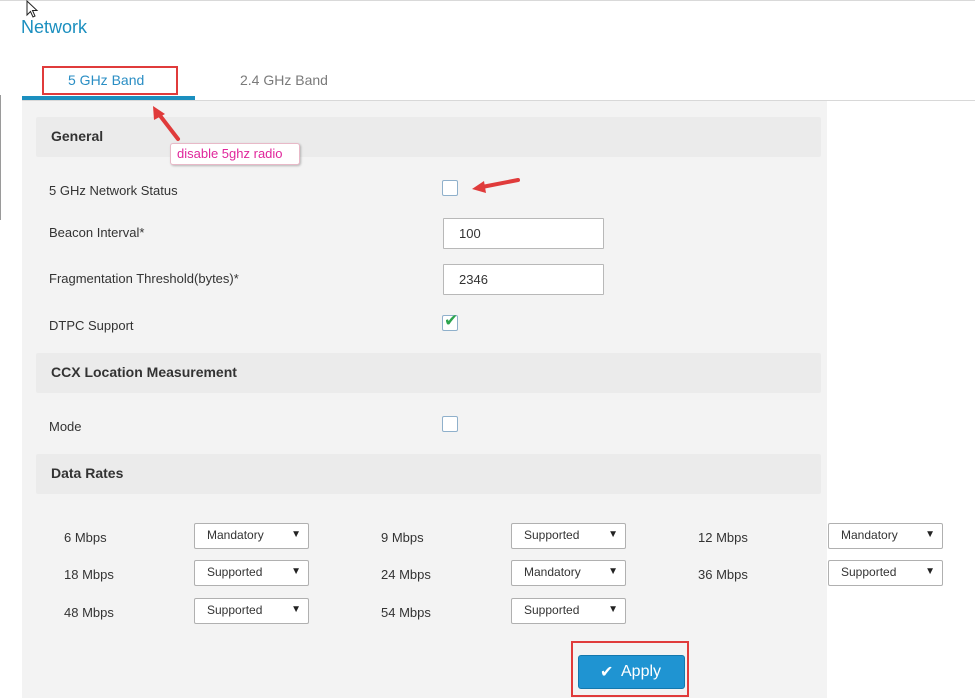 The height and width of the screenshot is (698, 975). I want to click on annotation-arrows, so click(336, 149).